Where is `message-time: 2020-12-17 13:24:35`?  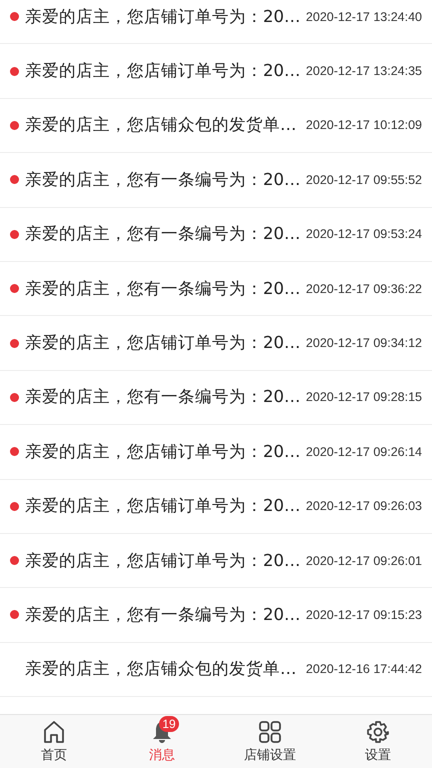 message-time: 2020-12-17 13:24:35 is located at coordinates (364, 71).